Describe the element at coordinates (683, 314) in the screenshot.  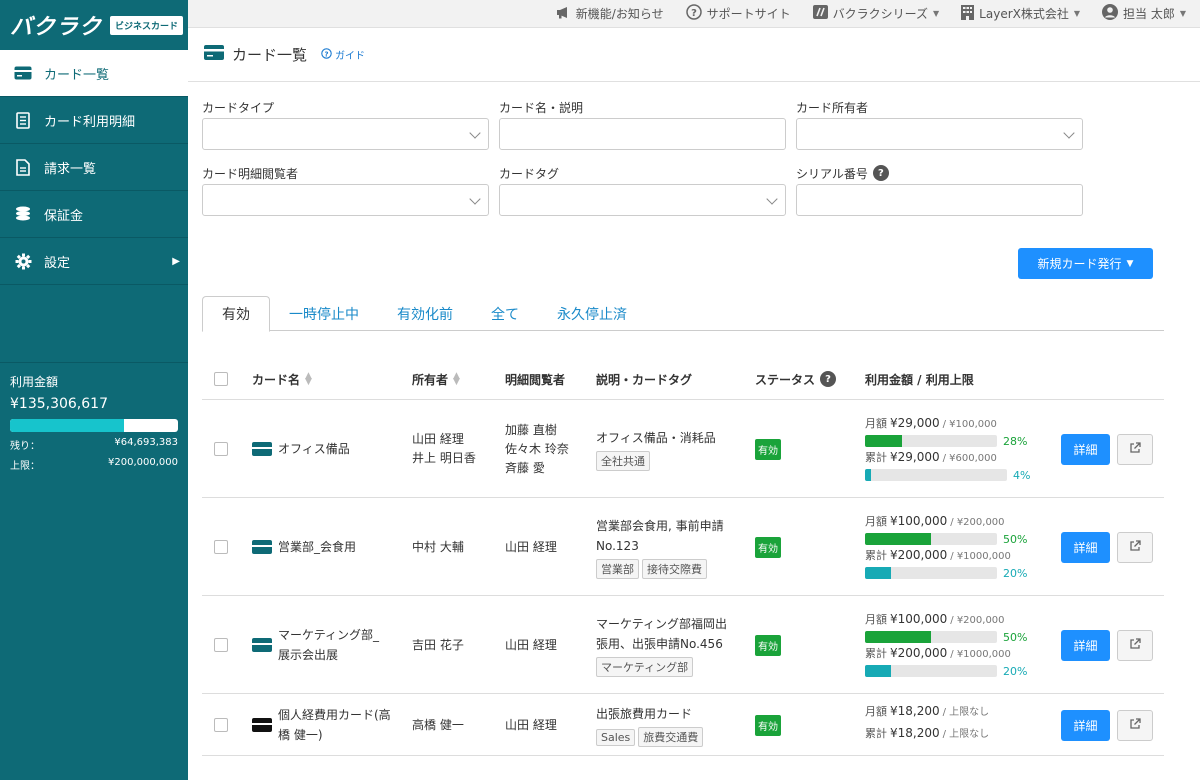
I see `status-tabs: 有効 一時停止中 有効化前 全て 永久停止済` at that location.